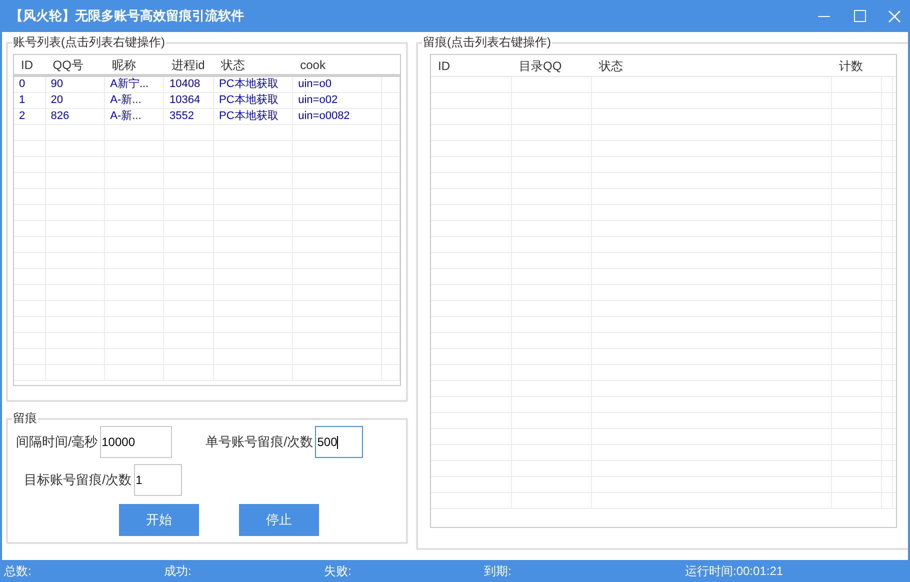 This screenshot has width=910, height=582. Describe the element at coordinates (57, 442) in the screenshot. I see `field-label: 间隔时间/毫秒` at that location.